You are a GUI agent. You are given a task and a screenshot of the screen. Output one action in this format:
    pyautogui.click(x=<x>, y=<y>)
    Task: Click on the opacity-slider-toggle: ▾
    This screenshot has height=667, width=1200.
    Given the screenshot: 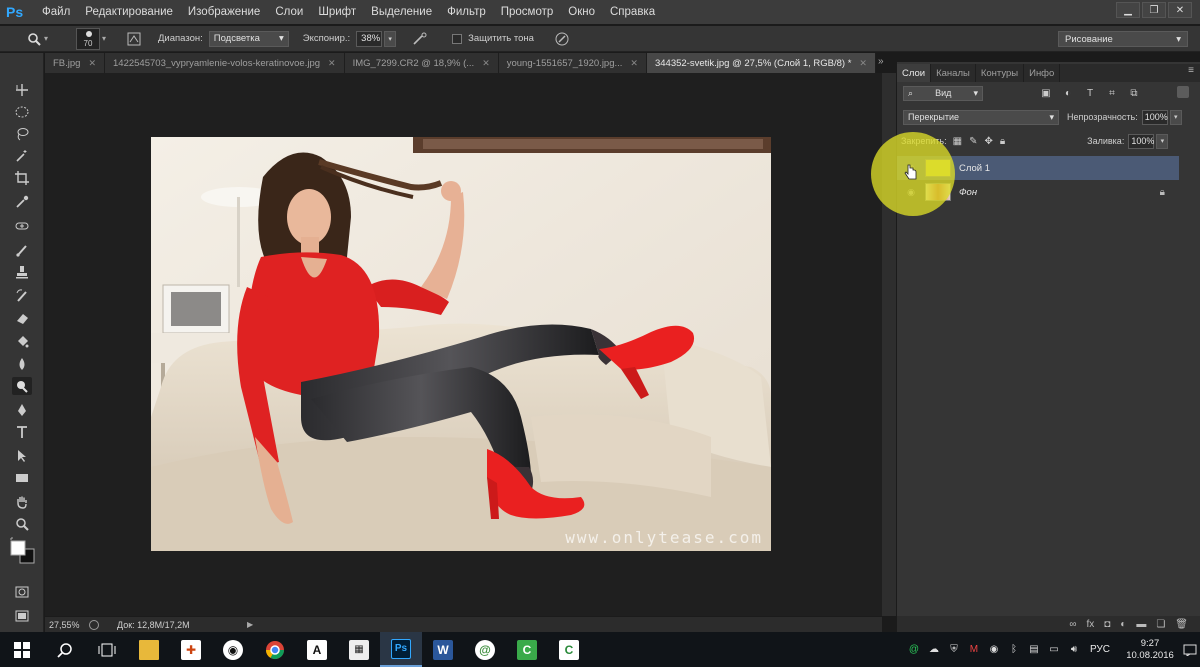 What is the action you would take?
    pyautogui.click(x=1175, y=117)
    